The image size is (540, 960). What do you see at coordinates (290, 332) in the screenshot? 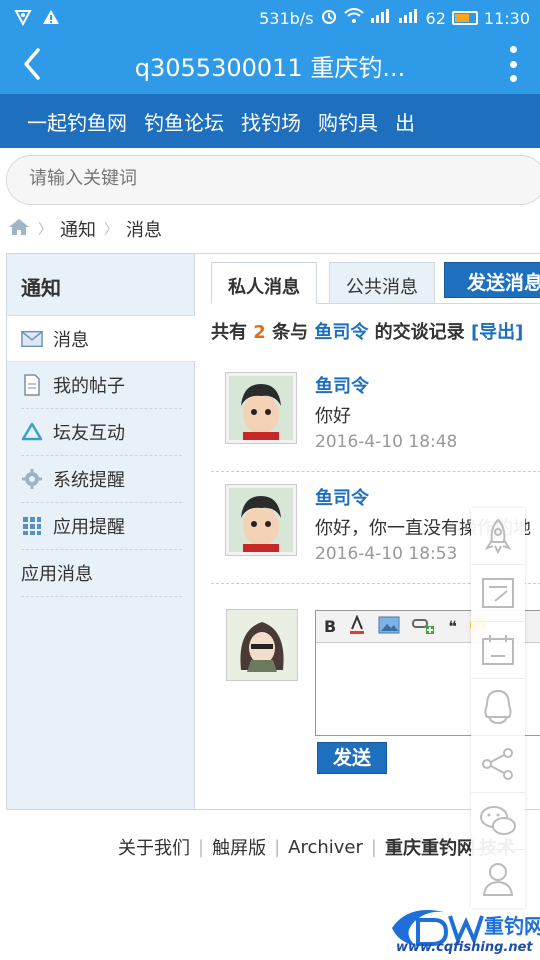
I see `summary-middle: 条与` at bounding box center [290, 332].